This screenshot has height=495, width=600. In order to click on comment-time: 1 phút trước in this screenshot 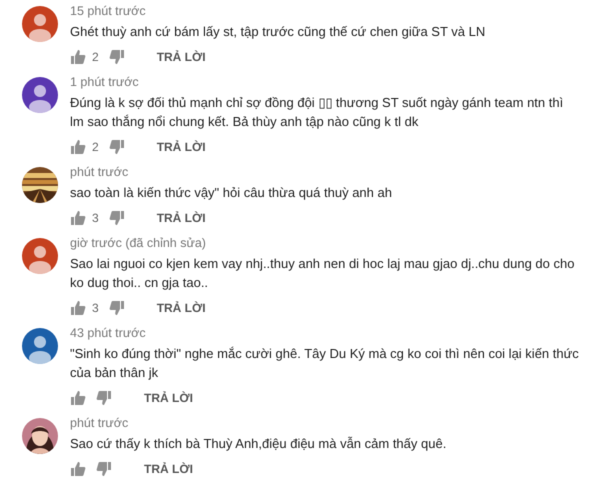, I will do `click(104, 82)`.